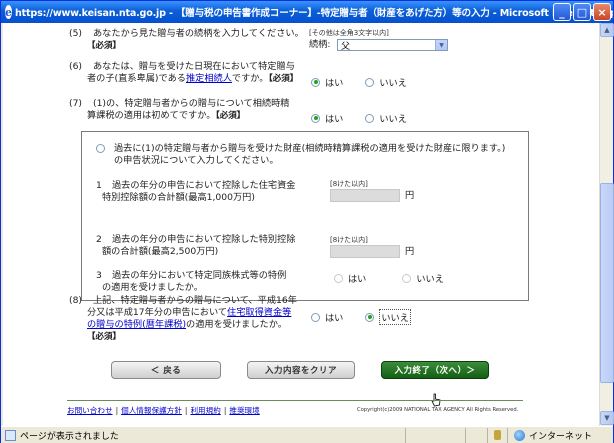 The image size is (614, 443). I want to click on housing-fund-link: 住宅取得資金等, so click(259, 312).